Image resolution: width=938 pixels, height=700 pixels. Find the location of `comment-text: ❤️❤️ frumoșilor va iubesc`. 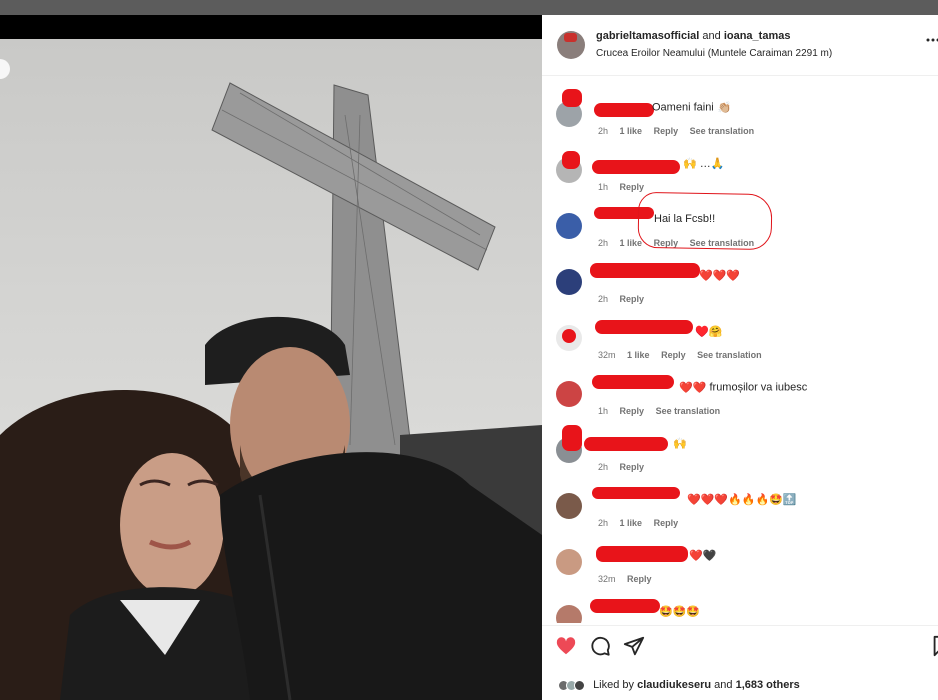

comment-text: ❤️❤️ frumoșilor va iubesc is located at coordinates (743, 387).